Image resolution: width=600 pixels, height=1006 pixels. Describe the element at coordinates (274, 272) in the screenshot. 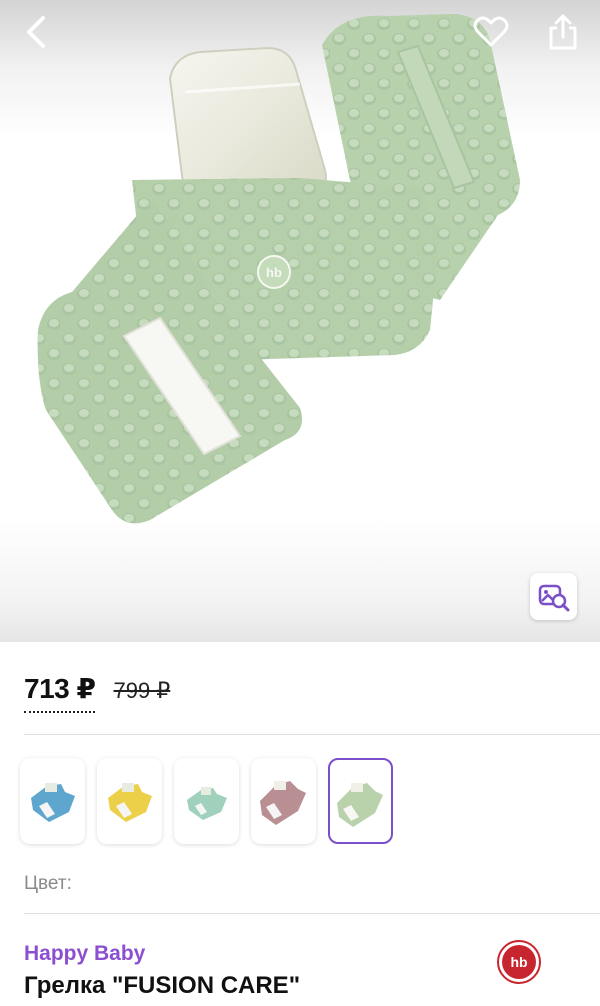

I see `svg-text: hb` at that location.